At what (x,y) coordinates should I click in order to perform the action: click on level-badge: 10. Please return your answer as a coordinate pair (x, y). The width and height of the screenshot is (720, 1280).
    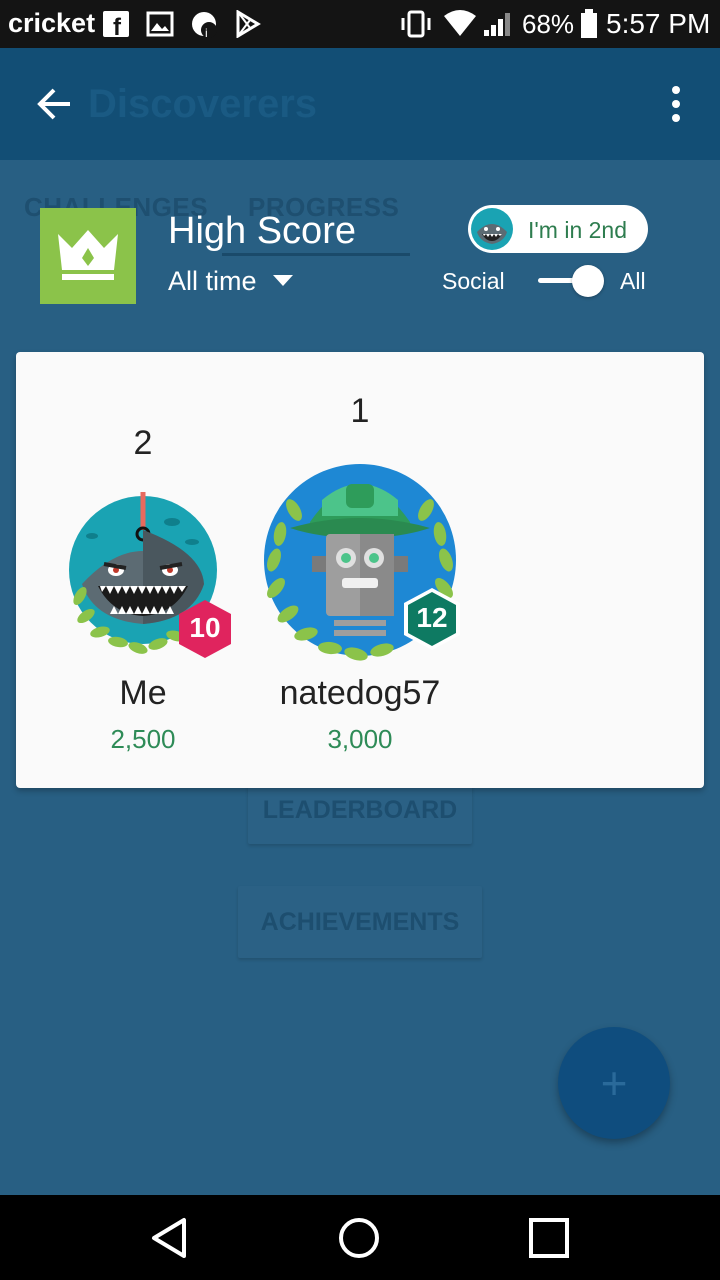
    Looking at the image, I should click on (205, 629).